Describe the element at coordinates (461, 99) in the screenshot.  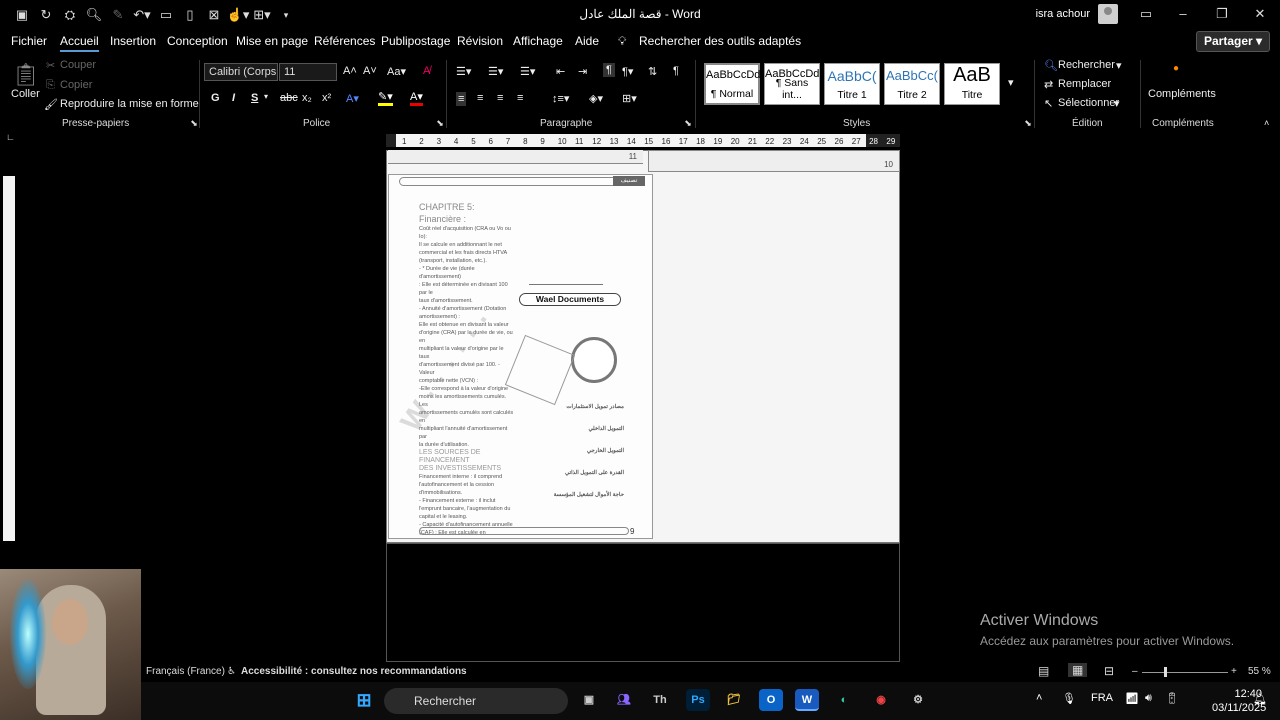
I see `align-left-icon: ≡` at that location.